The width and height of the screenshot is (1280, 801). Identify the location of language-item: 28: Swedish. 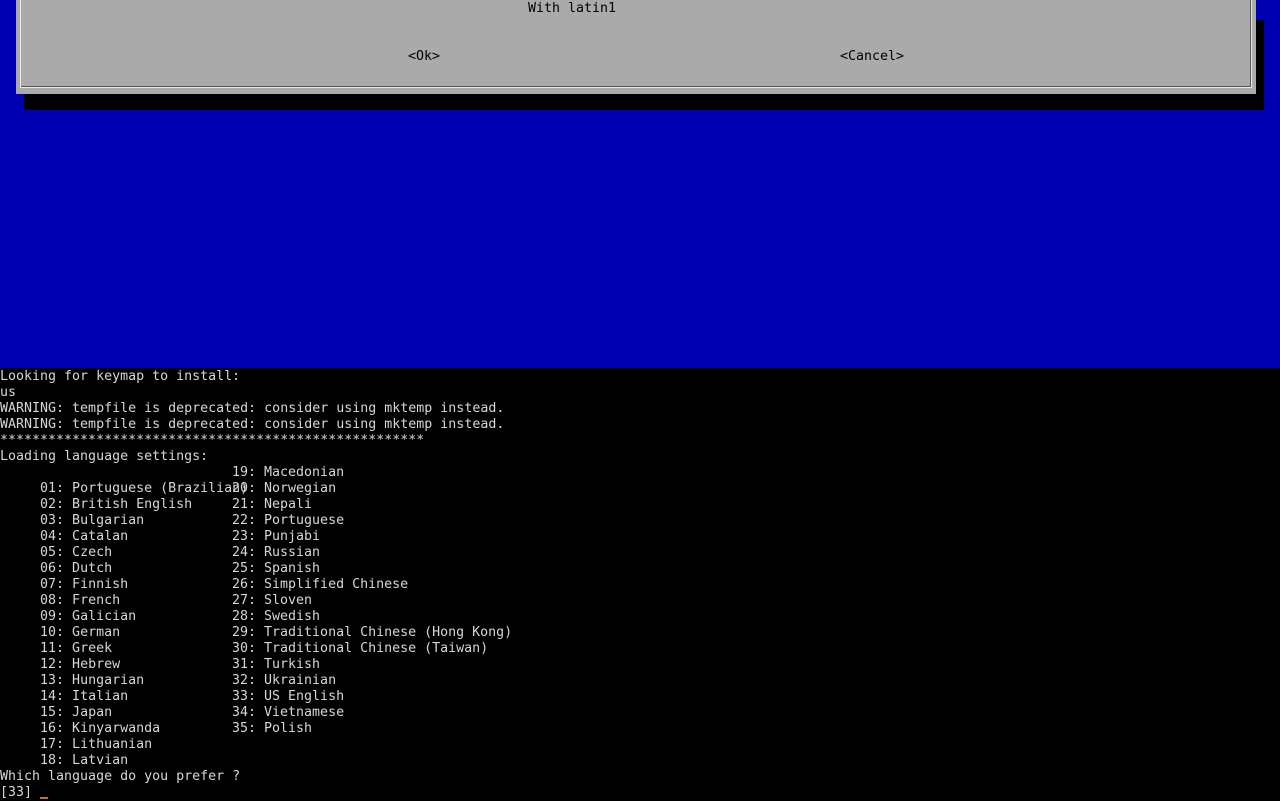
(276, 616).